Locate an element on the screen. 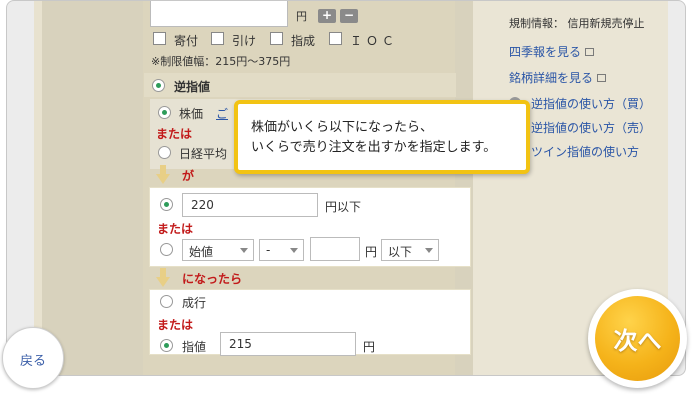 The image size is (692, 394). help-link-stop-buy: 逆指値の使い方（買） is located at coordinates (591, 103).